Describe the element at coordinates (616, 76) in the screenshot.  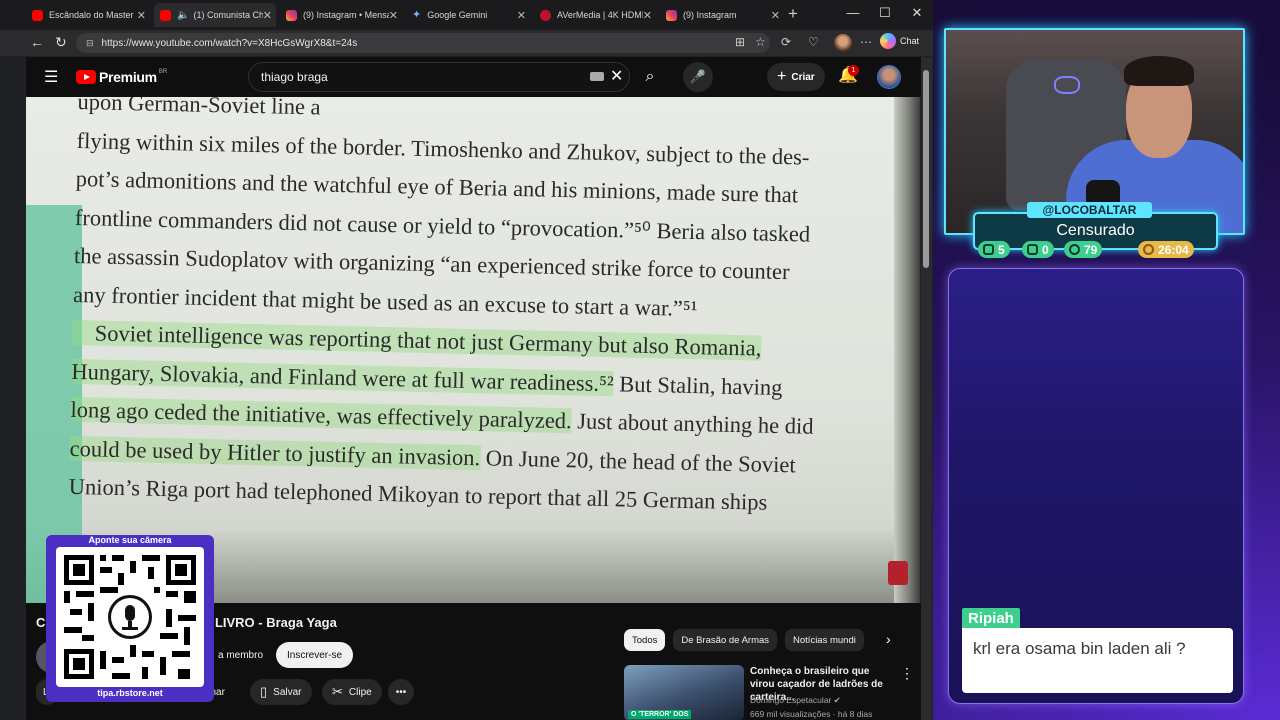
I see `clear-search-icon: ✕` at that location.